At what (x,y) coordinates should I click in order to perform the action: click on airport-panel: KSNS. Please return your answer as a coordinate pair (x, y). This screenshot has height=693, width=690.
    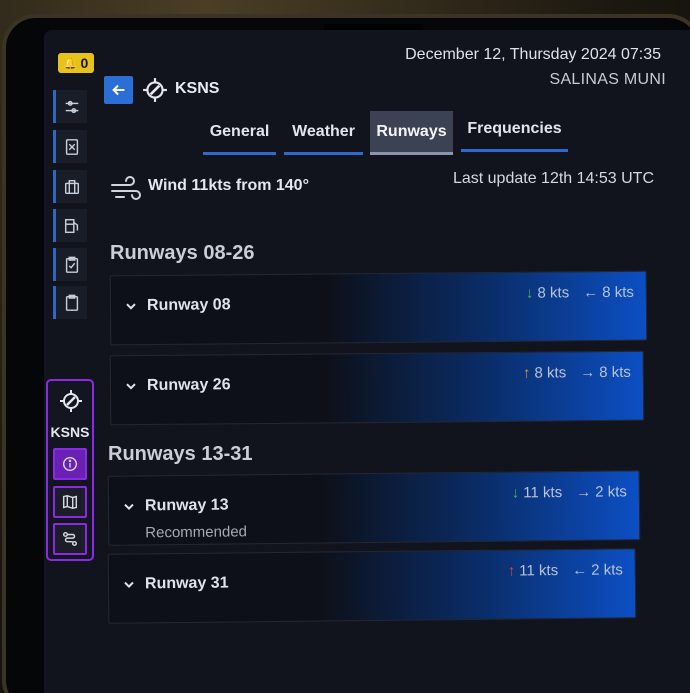
    Looking at the image, I should click on (70, 470).